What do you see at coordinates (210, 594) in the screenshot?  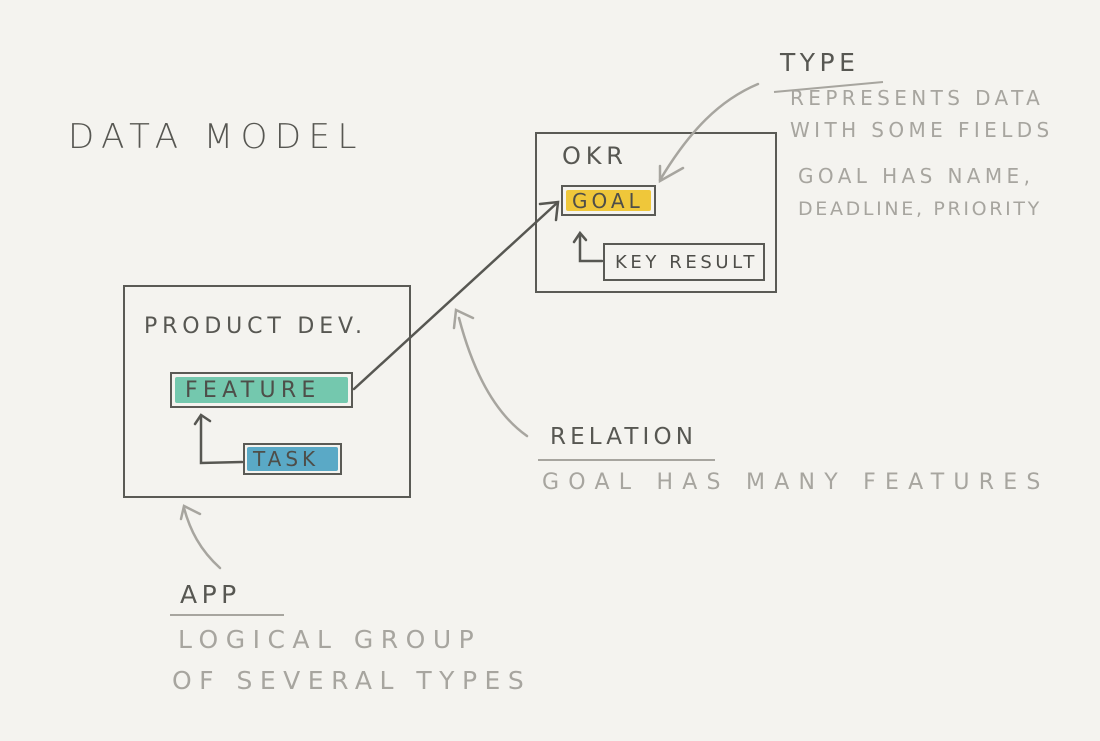 I see `annotation-app-heading: APP` at bounding box center [210, 594].